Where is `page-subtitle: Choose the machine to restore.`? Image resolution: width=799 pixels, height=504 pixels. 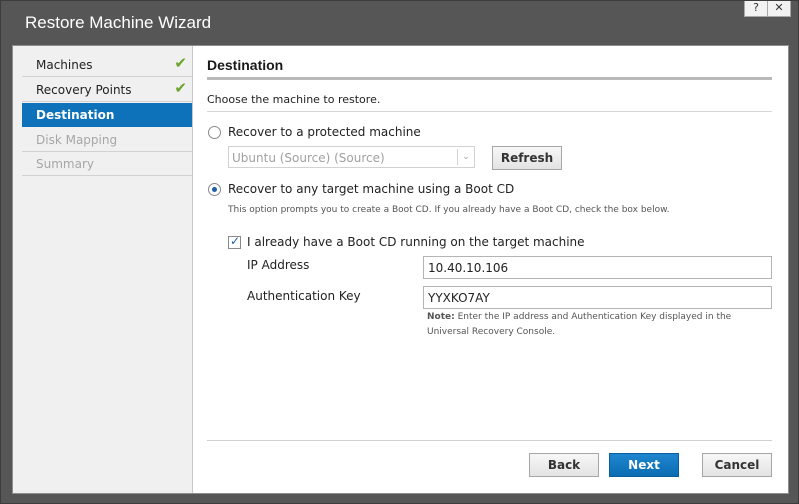
page-subtitle: Choose the machine to restore. is located at coordinates (294, 99).